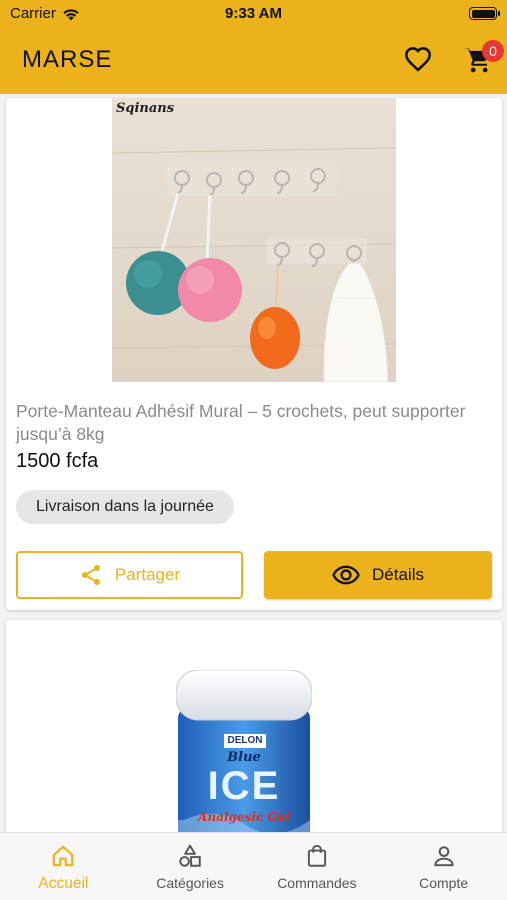 The width and height of the screenshot is (507, 900). Describe the element at coordinates (443, 856) in the screenshot. I see `person-icon` at that location.